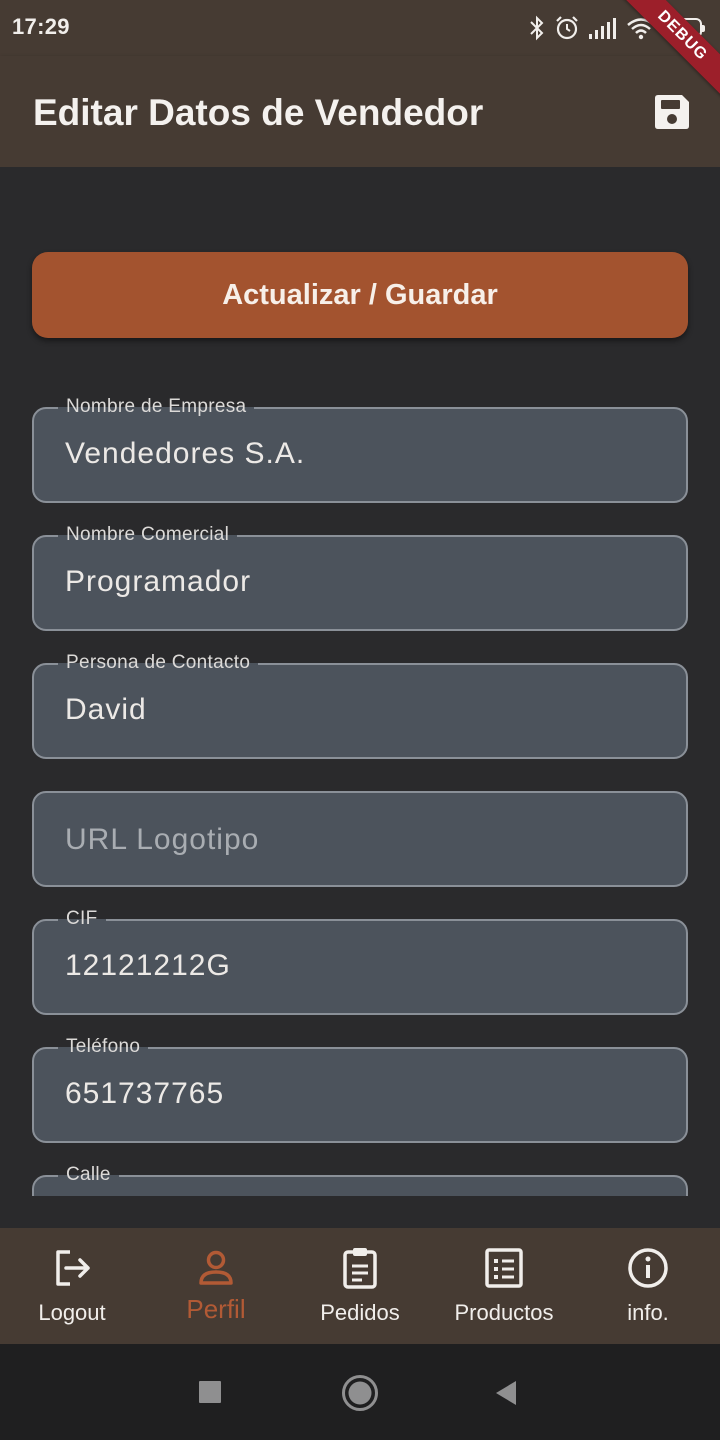 The width and height of the screenshot is (720, 1440). I want to click on field-label: Calle, so click(88, 1175).